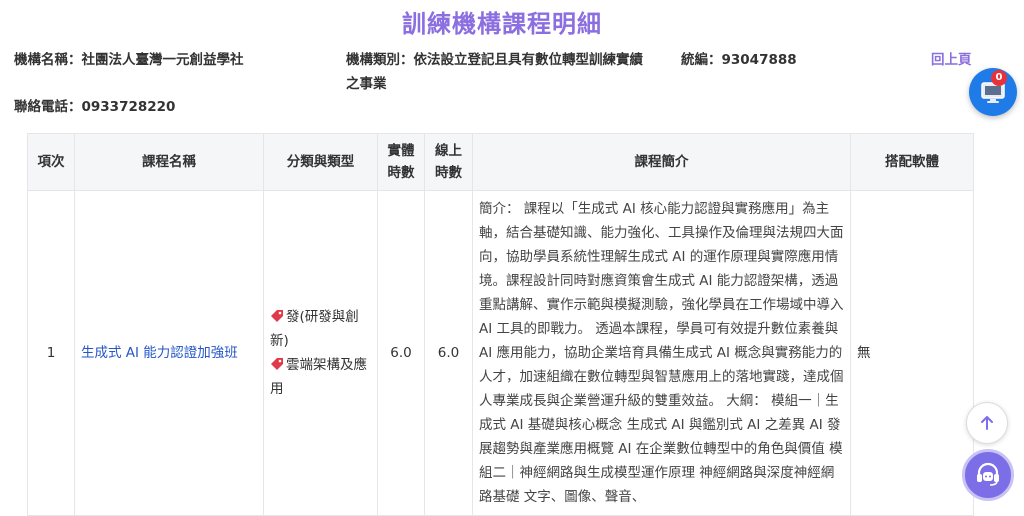 The width and height of the screenshot is (1024, 516). Describe the element at coordinates (448, 353) in the screenshot. I see `cell-online-hours: 6.0` at that location.